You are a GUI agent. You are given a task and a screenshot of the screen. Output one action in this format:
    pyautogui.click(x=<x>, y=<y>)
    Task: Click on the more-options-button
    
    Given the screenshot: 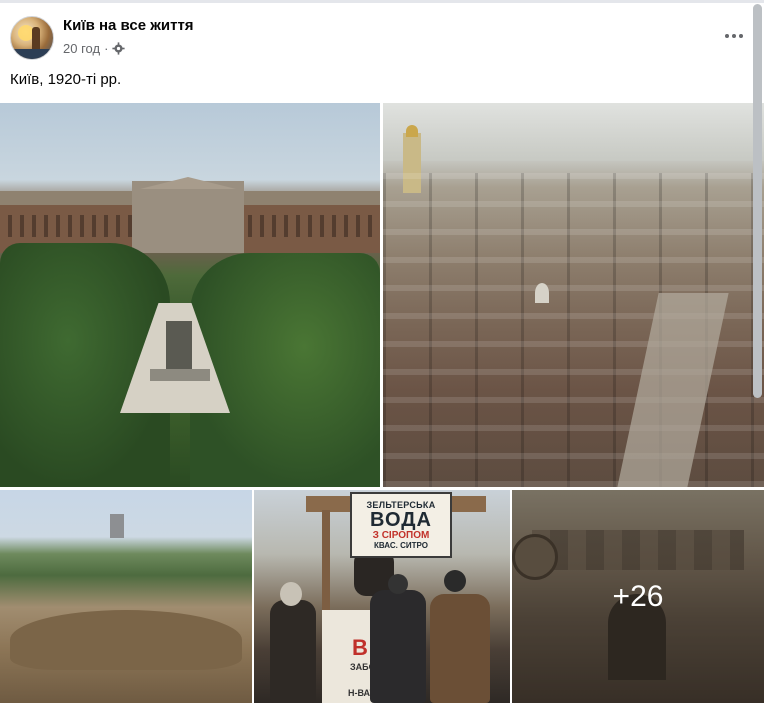 What is the action you would take?
    pyautogui.click(x=734, y=36)
    